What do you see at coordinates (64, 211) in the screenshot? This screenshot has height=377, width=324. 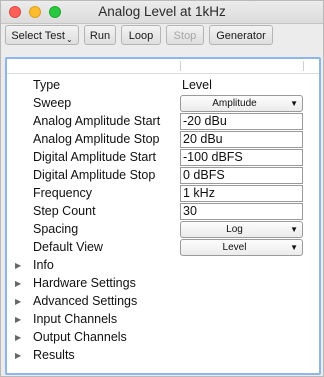 I see `step-count-label: Step Count` at bounding box center [64, 211].